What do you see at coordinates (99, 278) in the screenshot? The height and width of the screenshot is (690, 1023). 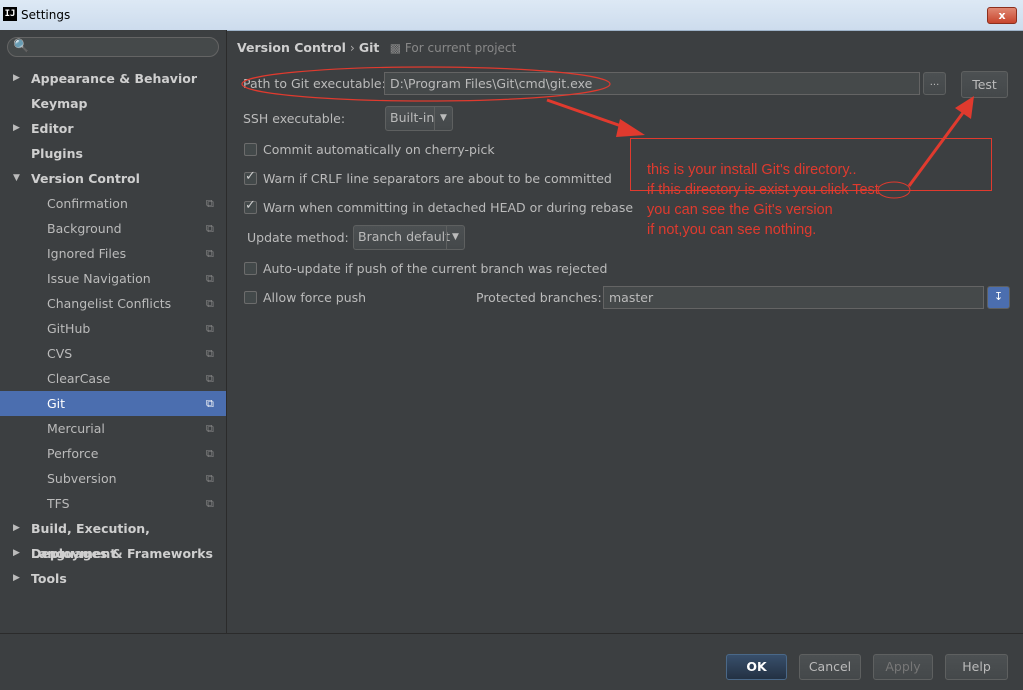 I see `sidebar-item-label: Issue Navigation` at bounding box center [99, 278].